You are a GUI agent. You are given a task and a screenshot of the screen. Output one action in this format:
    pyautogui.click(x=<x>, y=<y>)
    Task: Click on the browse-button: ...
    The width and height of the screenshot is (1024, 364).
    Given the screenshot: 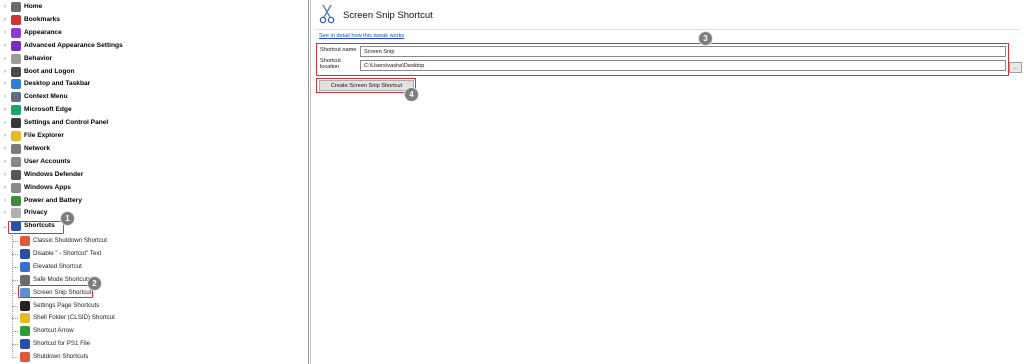 What is the action you would take?
    pyautogui.click(x=1015, y=67)
    